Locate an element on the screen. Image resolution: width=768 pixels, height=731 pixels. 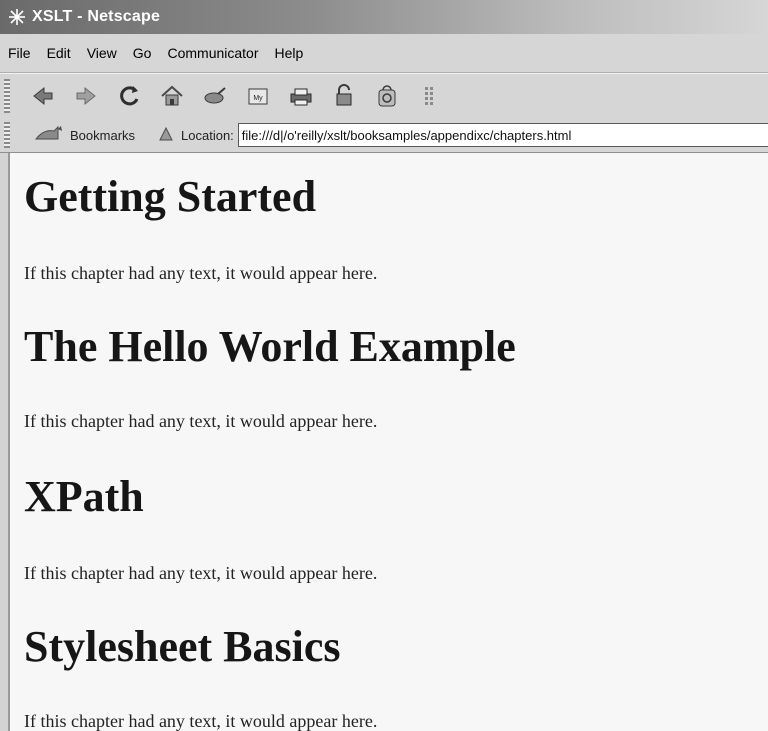
location-icon is located at coordinates (166, 135).